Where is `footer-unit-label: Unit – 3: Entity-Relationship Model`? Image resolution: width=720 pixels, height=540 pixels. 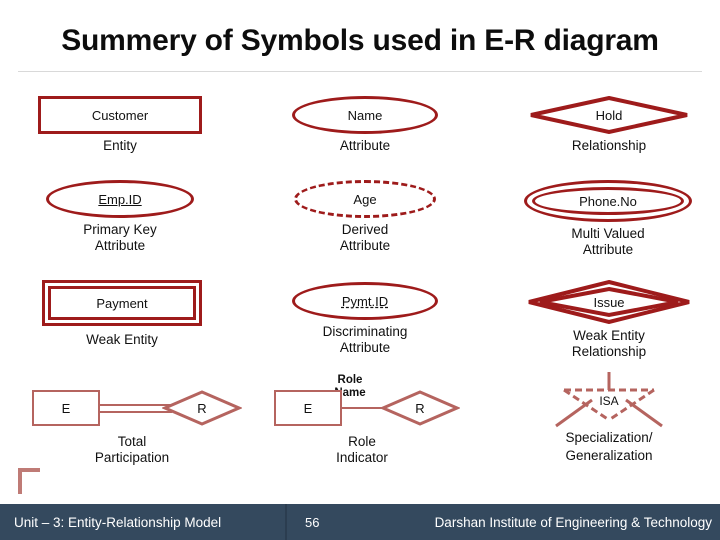 footer-unit-label: Unit – 3: Entity-Relationship Model is located at coordinates (118, 522).